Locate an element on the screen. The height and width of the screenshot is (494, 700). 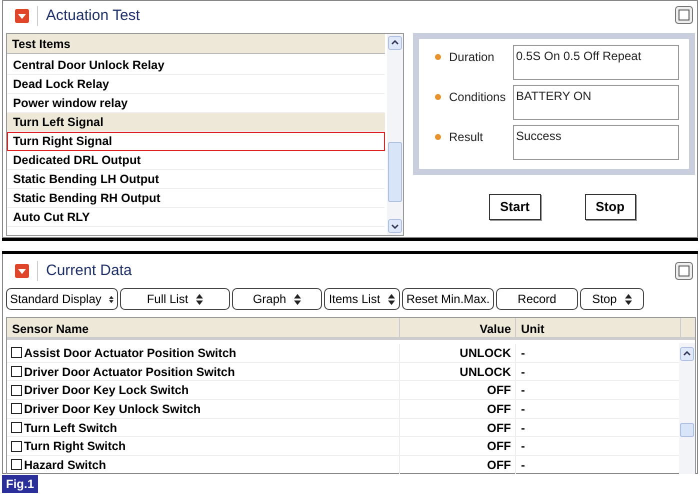
field-value: BATTERY ON is located at coordinates (596, 102).